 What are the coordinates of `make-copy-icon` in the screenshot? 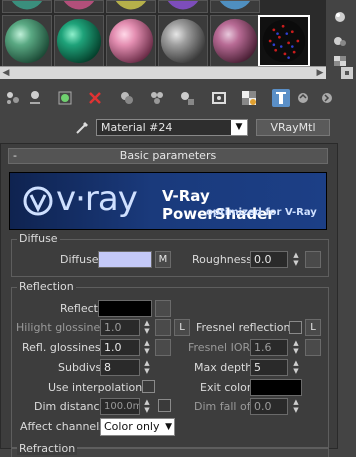 It's located at (127, 98).